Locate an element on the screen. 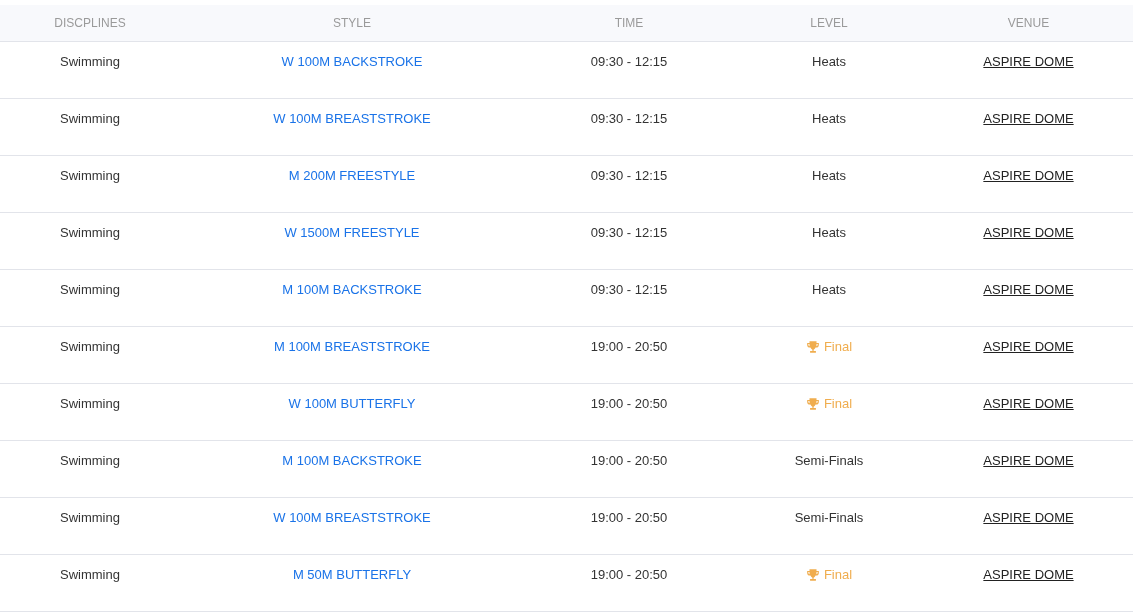 The height and width of the screenshot is (613, 1133). style-link: M 100M BREASTSTROKE is located at coordinates (351, 347).